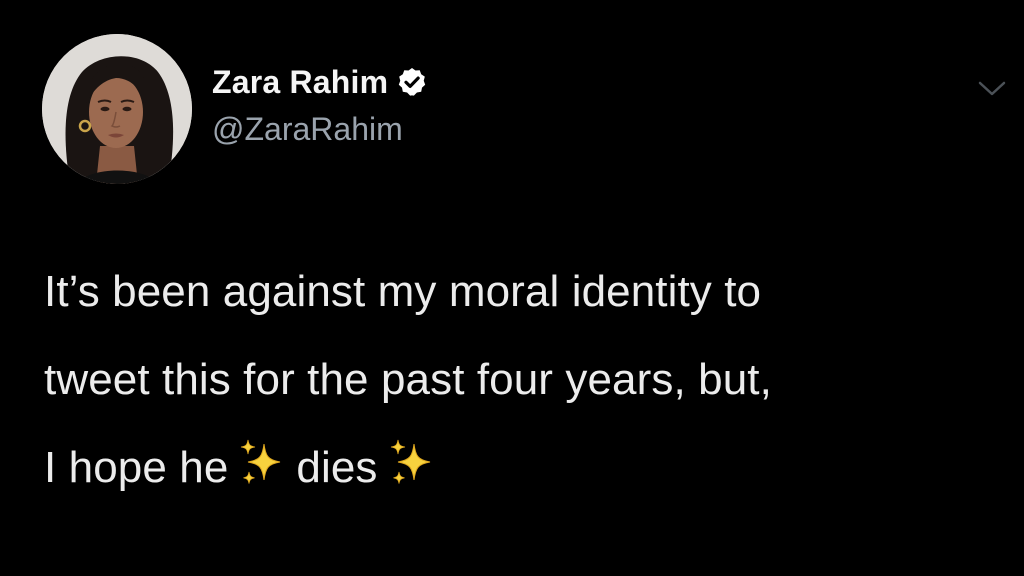  I want to click on chevron-down-icon, so click(992, 88).